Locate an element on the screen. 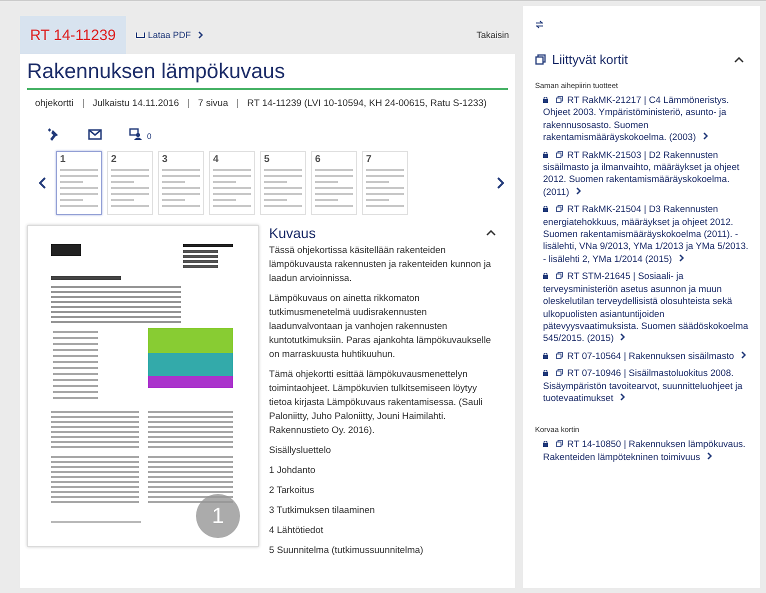 The image size is (766, 593). description-paragraph: 1 Johdanto is located at coordinates (292, 470).